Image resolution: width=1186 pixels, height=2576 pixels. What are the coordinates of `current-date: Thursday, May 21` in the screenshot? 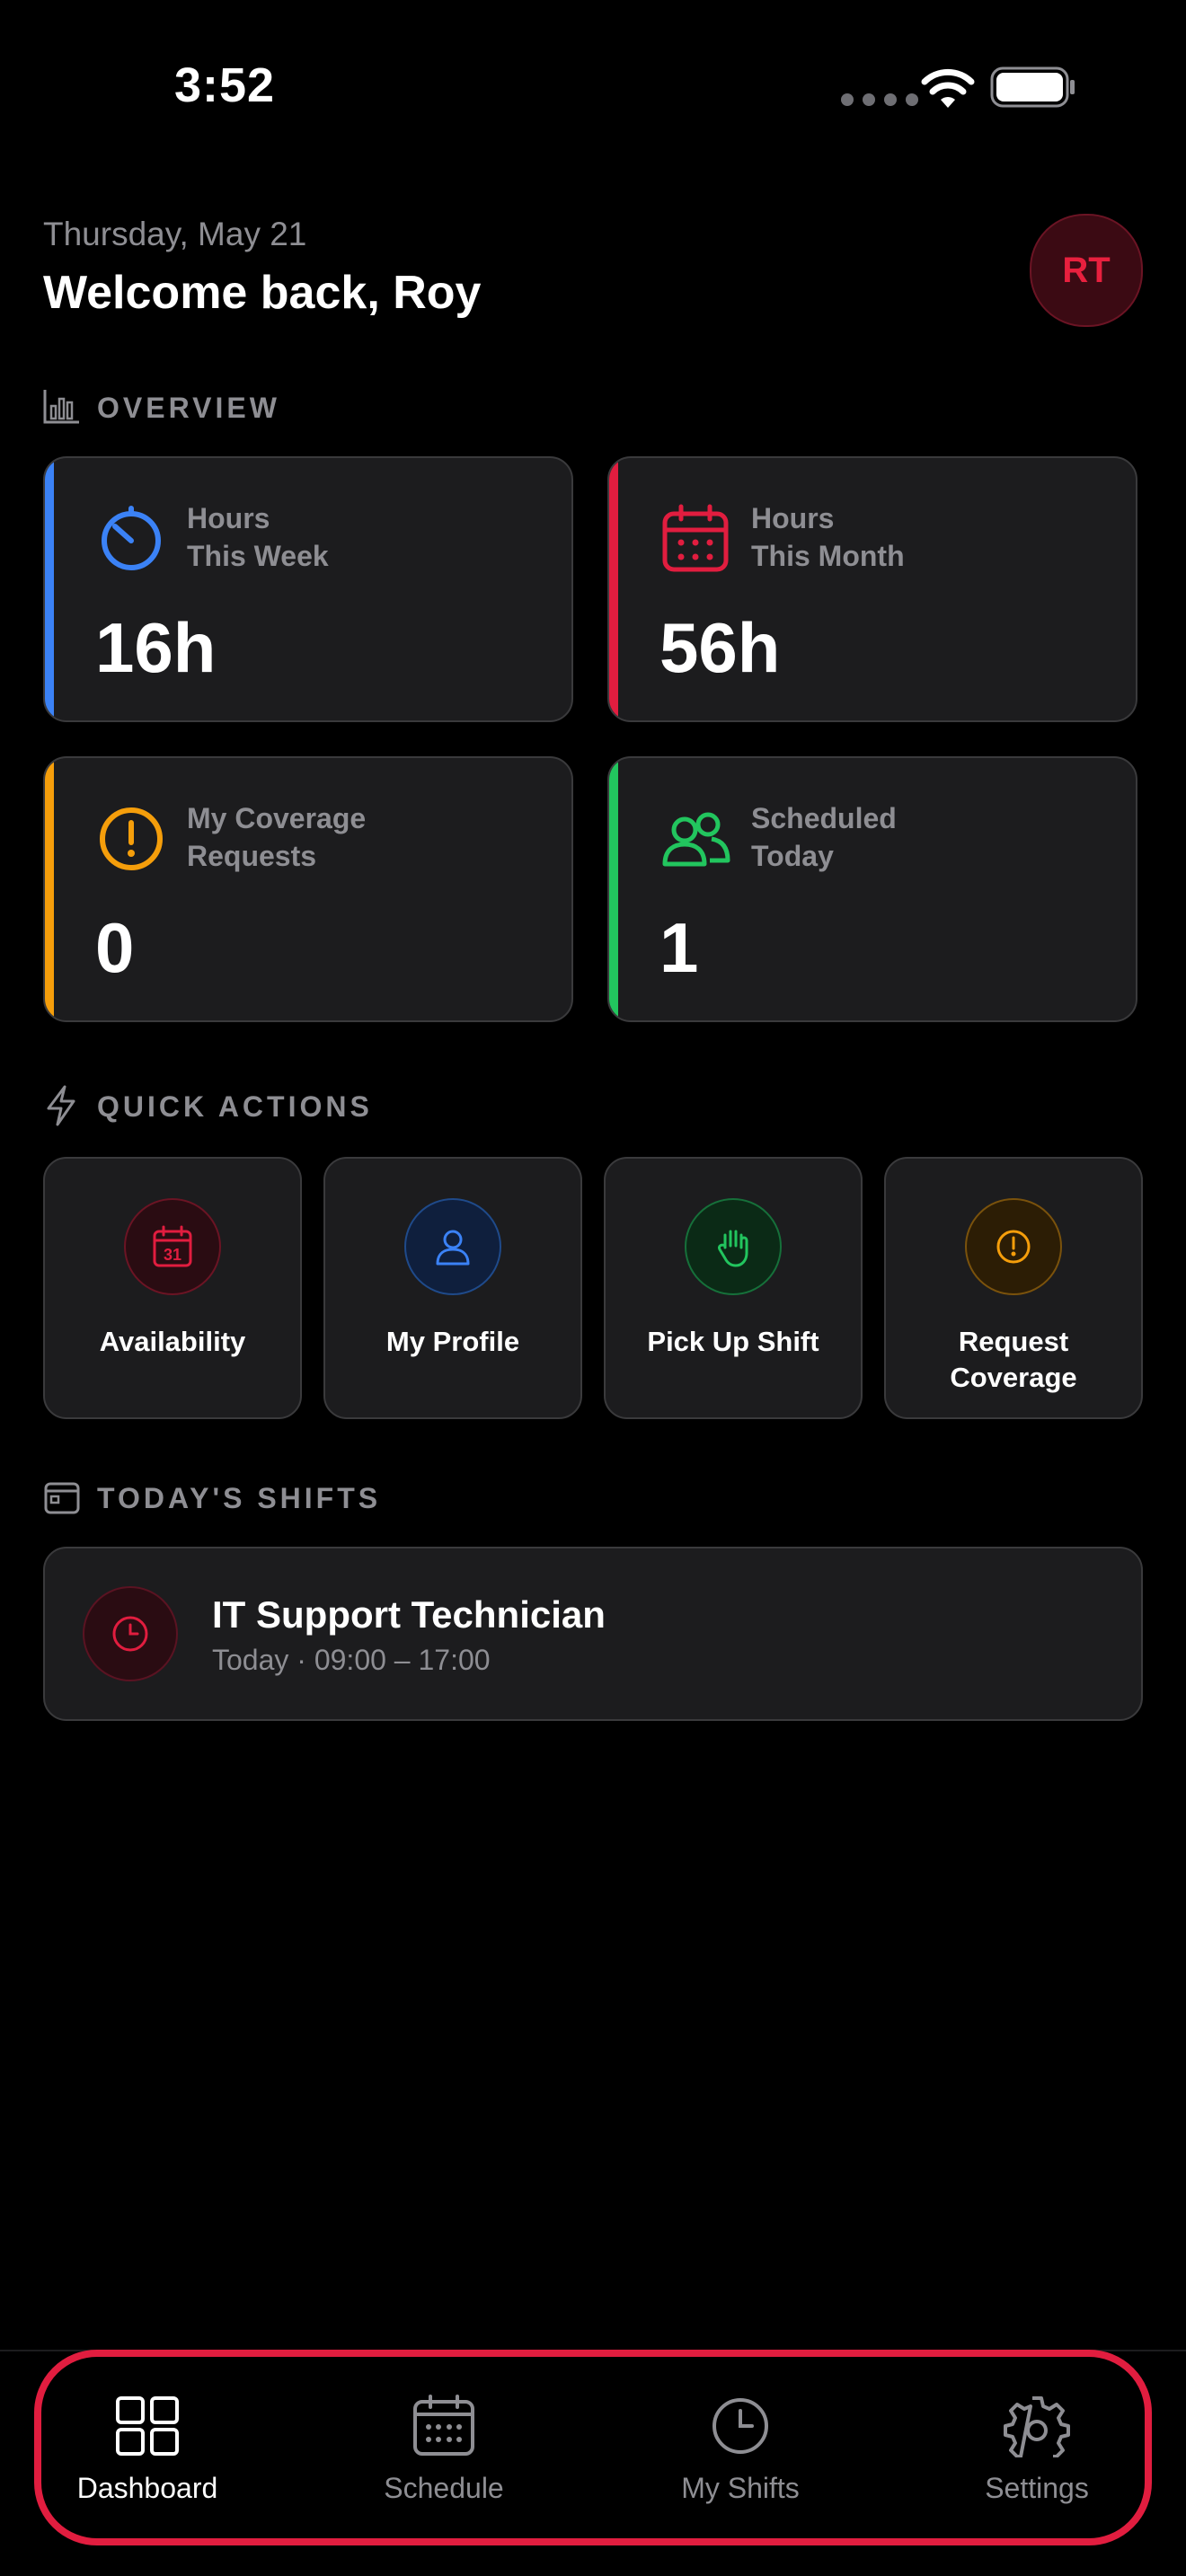 It's located at (175, 234).